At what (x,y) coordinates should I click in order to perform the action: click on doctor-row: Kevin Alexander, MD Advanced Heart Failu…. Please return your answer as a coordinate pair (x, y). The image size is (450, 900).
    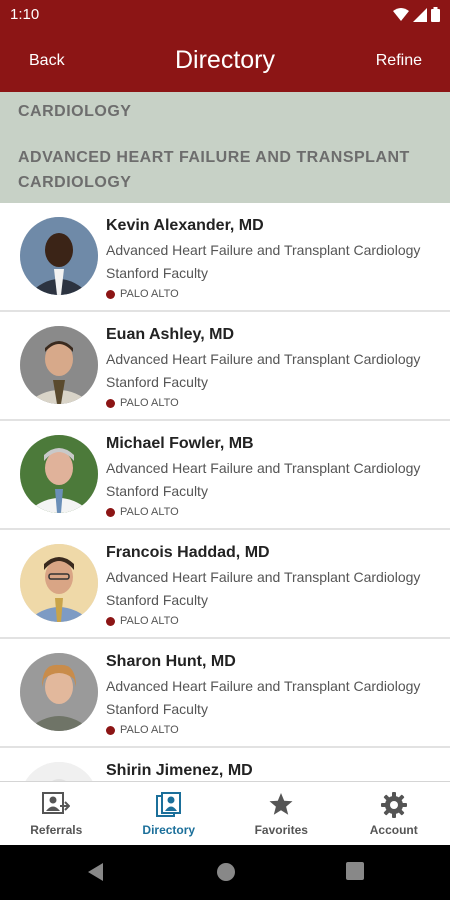
    Looking at the image, I should click on (225, 257).